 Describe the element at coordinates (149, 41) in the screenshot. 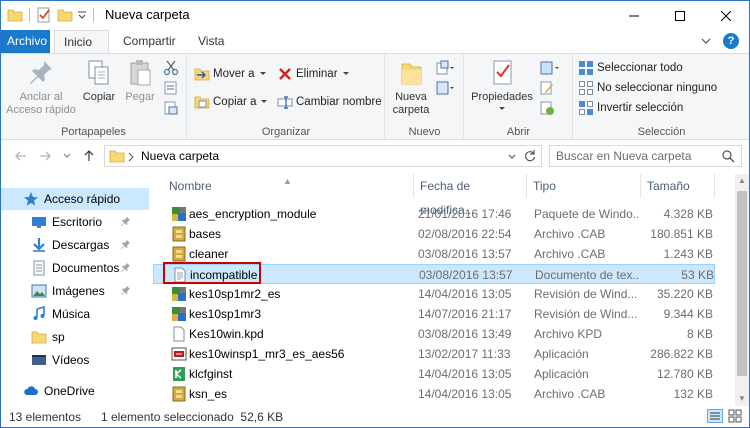

I see `tab-compartir: Compartir` at that location.